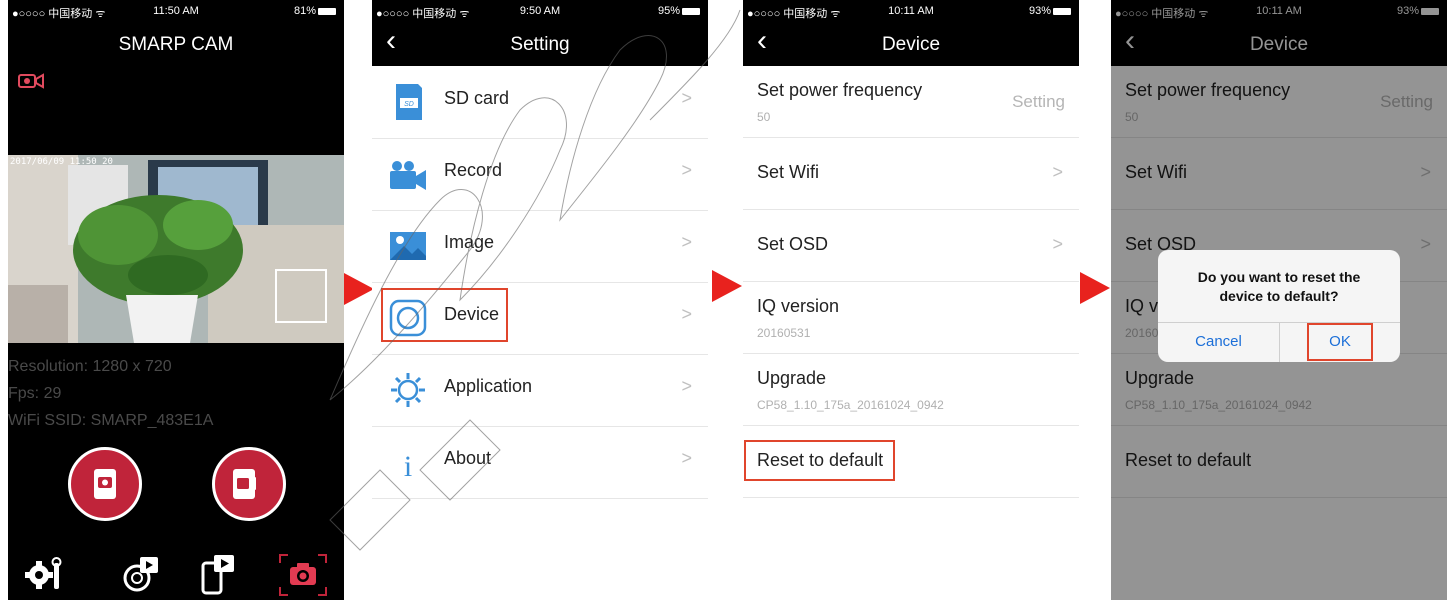 The height and width of the screenshot is (600, 1456). I want to click on status-bar: ●○○○○ 中国移动 ᯤ 10:11 AM 93%, so click(911, 11).